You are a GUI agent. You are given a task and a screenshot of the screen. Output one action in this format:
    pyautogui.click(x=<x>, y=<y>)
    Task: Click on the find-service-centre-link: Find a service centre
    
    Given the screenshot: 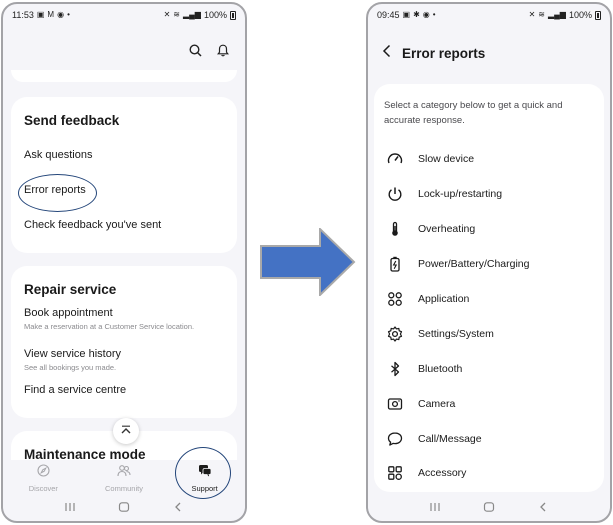 What is the action you would take?
    pyautogui.click(x=75, y=390)
    